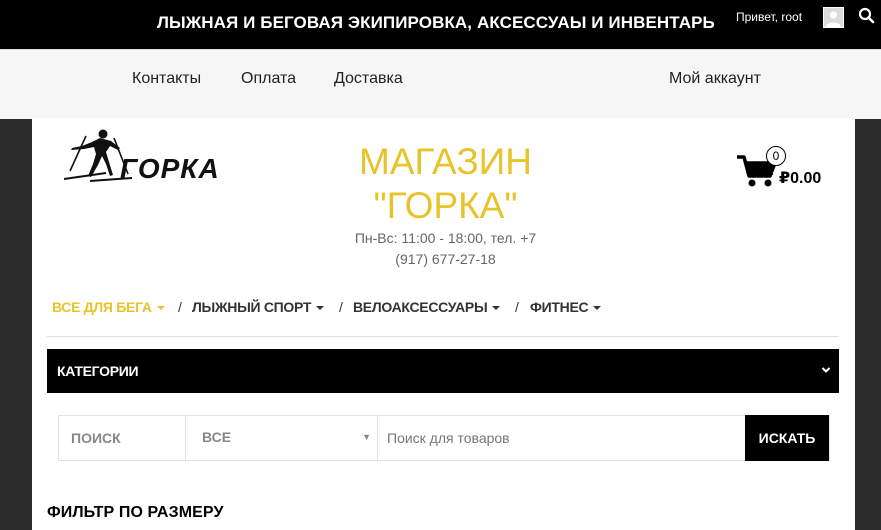 The image size is (881, 530). What do you see at coordinates (282, 438) in the screenshot?
I see `search-category-select: ВСЕ ▼` at bounding box center [282, 438].